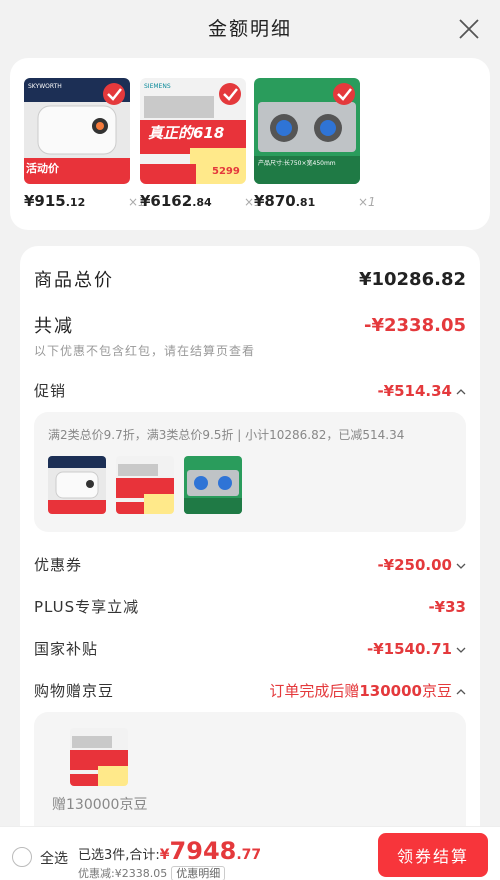  I want to click on promo-row: 促销 -¥514.34, so click(250, 390).